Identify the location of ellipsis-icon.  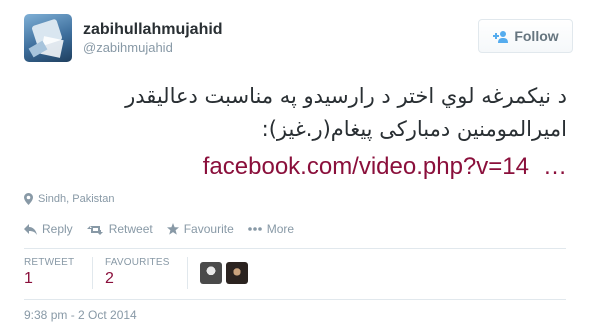
(254, 229).